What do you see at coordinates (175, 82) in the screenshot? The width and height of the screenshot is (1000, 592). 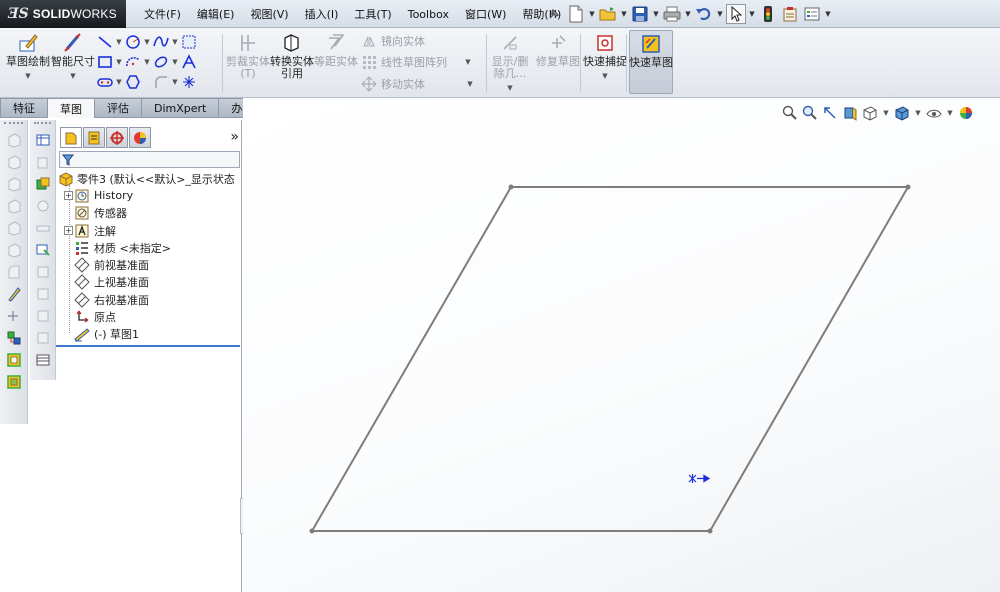 I see `fillet-dropdown-icon: ▼` at bounding box center [175, 82].